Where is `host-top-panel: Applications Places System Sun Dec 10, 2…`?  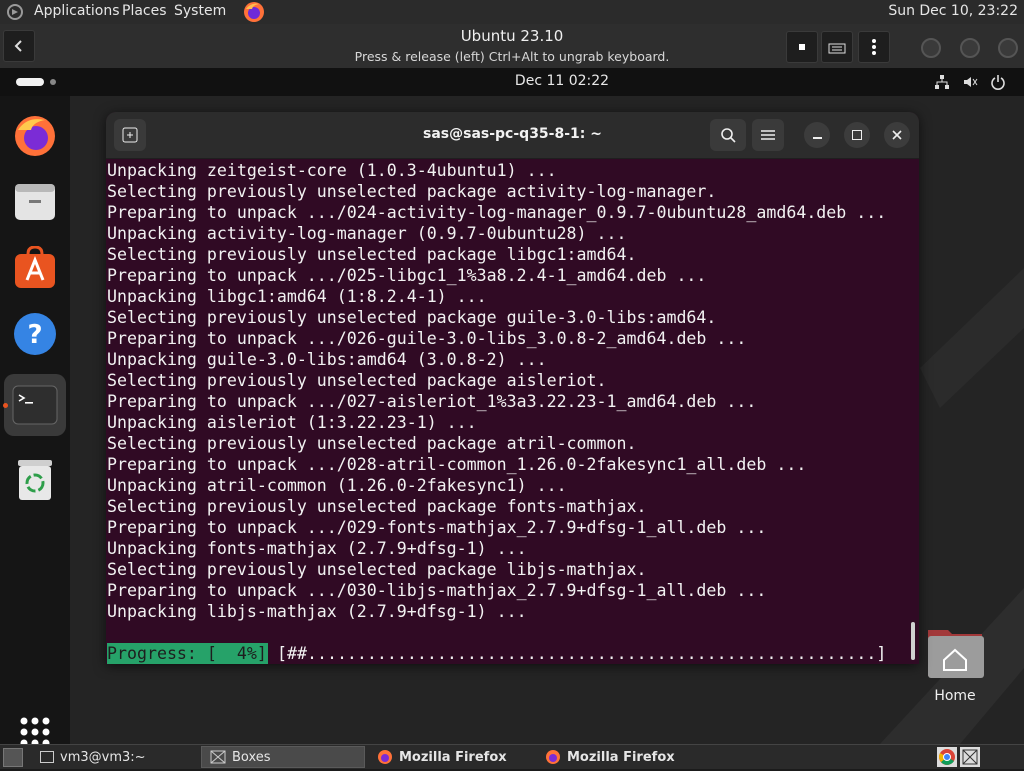
host-top-panel: Applications Places System Sun Dec 10, 2… is located at coordinates (512, 12).